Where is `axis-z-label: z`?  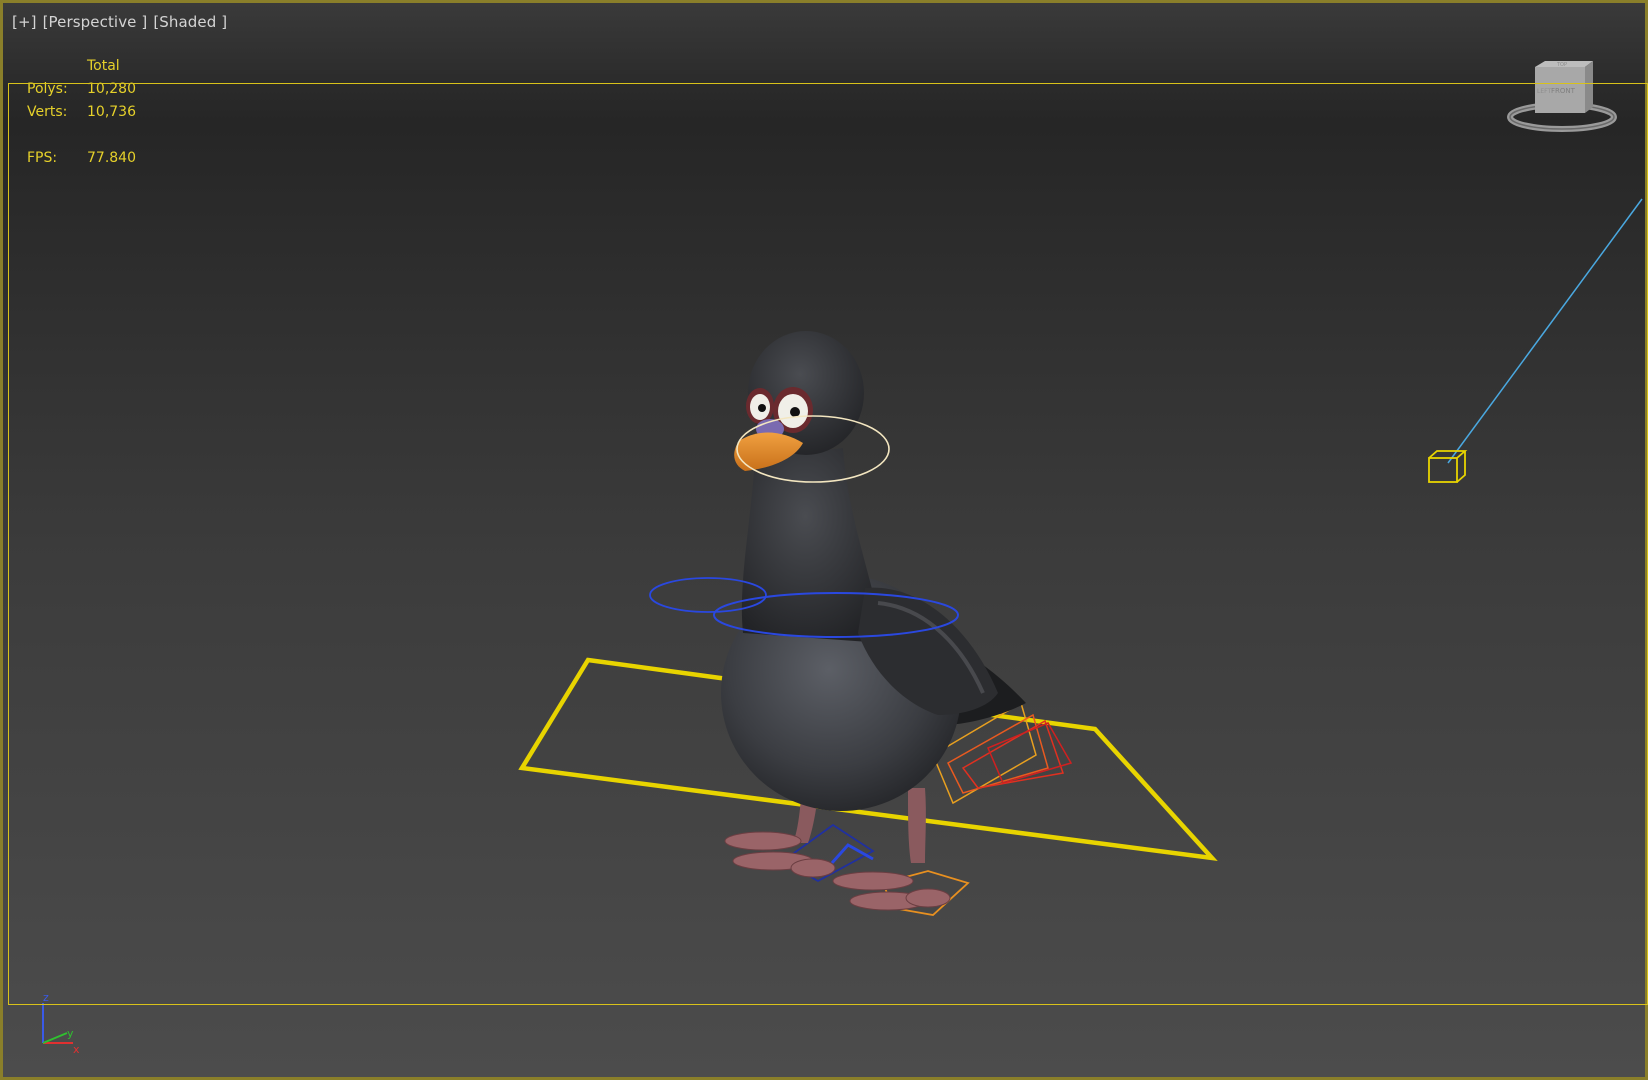 axis-z-label: z is located at coordinates (46, 997).